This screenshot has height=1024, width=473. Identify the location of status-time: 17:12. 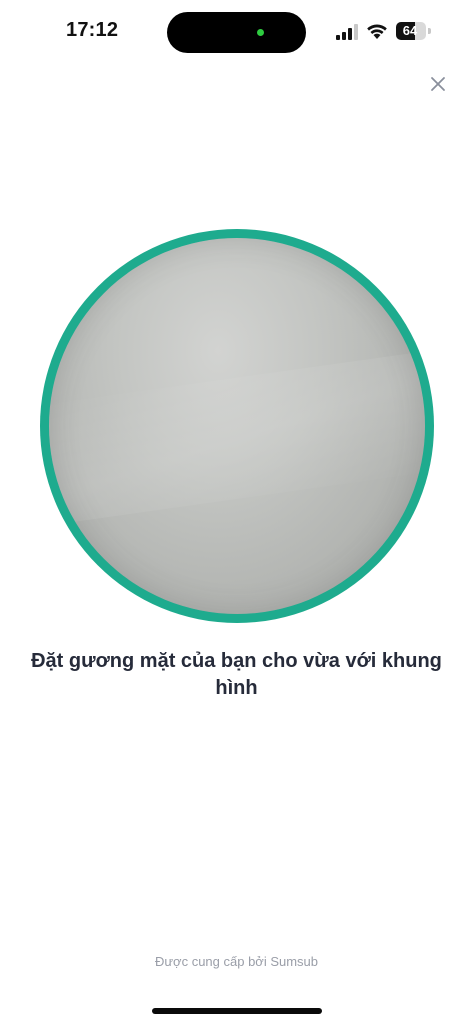
(92, 30).